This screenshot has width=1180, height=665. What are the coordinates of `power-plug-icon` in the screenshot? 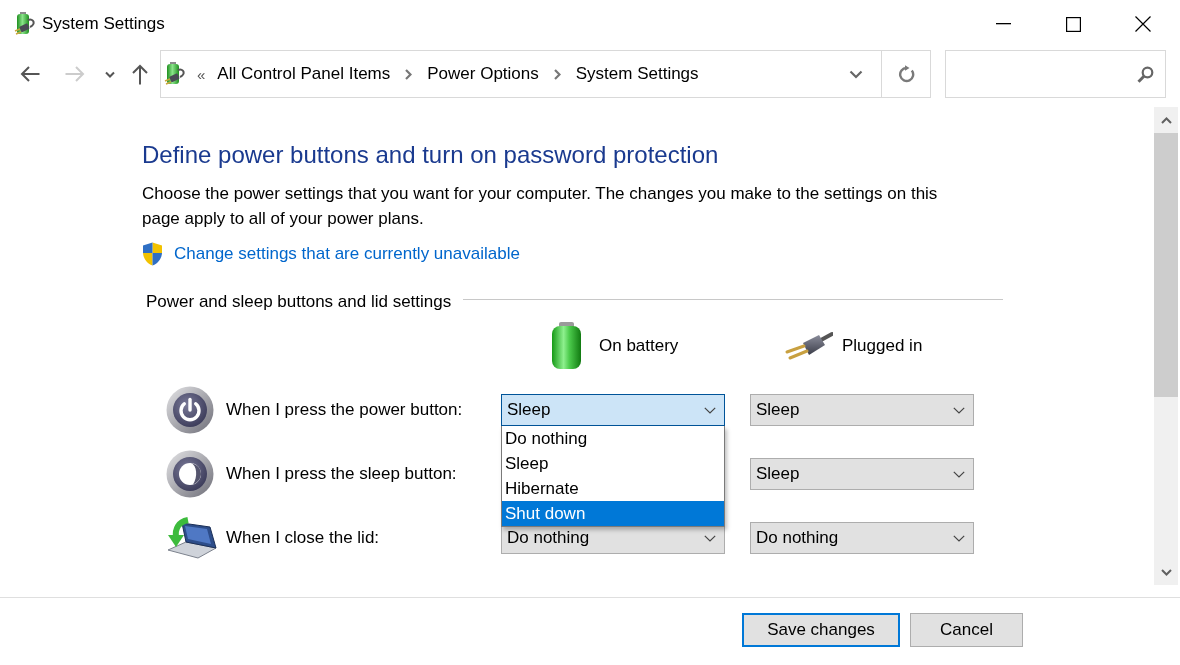 It's located at (809, 346).